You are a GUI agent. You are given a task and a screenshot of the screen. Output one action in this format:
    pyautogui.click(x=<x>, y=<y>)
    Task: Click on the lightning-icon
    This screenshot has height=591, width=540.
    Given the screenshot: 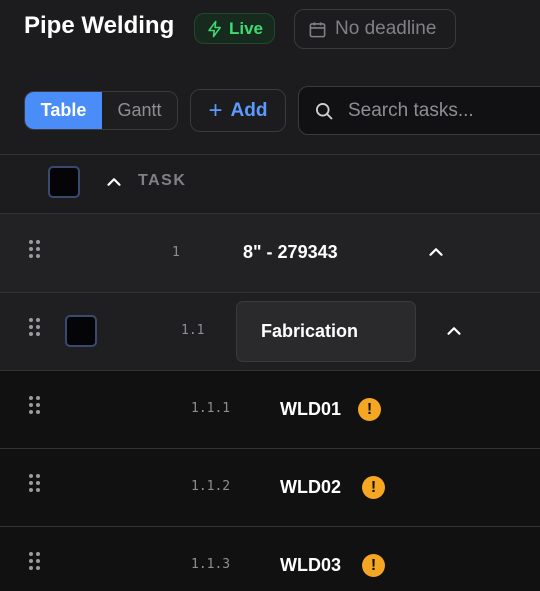 What is the action you would take?
    pyautogui.click(x=214, y=28)
    